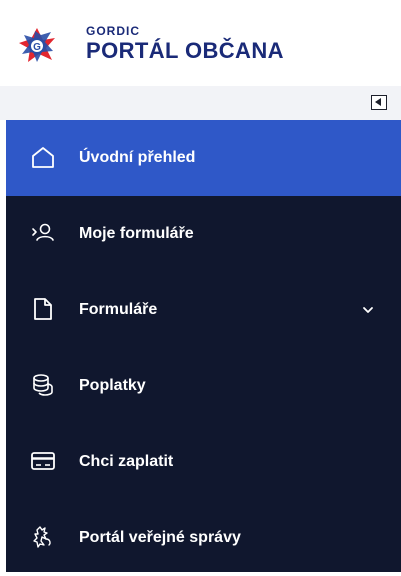  I want to click on gordic-logo-icon: G, so click(45, 46).